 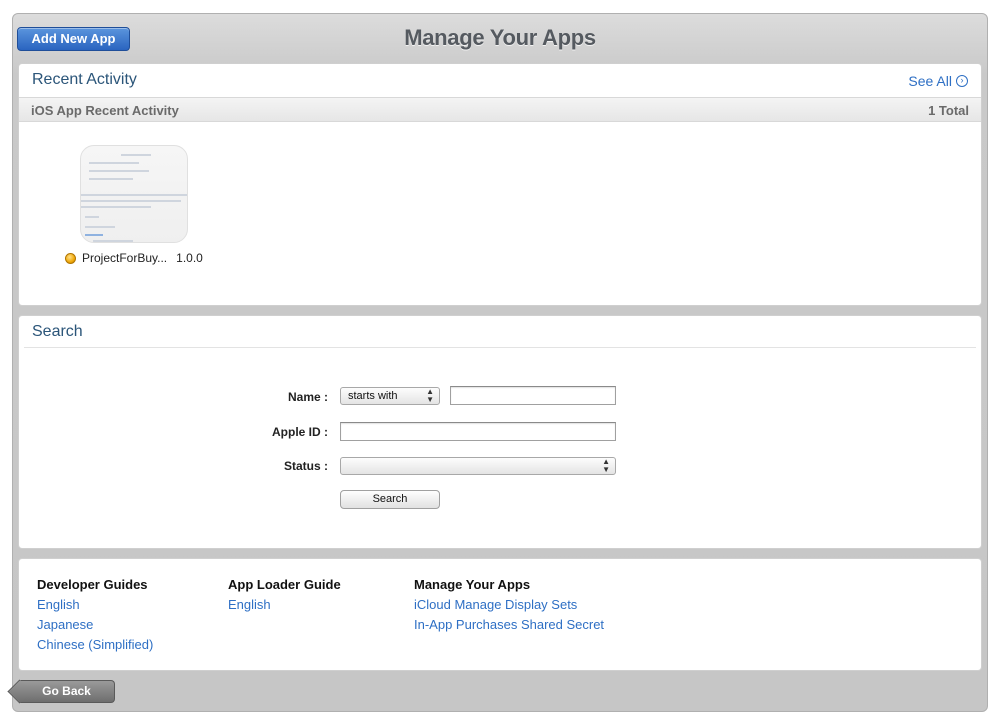 I want to click on name-mode-select: starts with ▲ ▼, so click(x=390, y=396).